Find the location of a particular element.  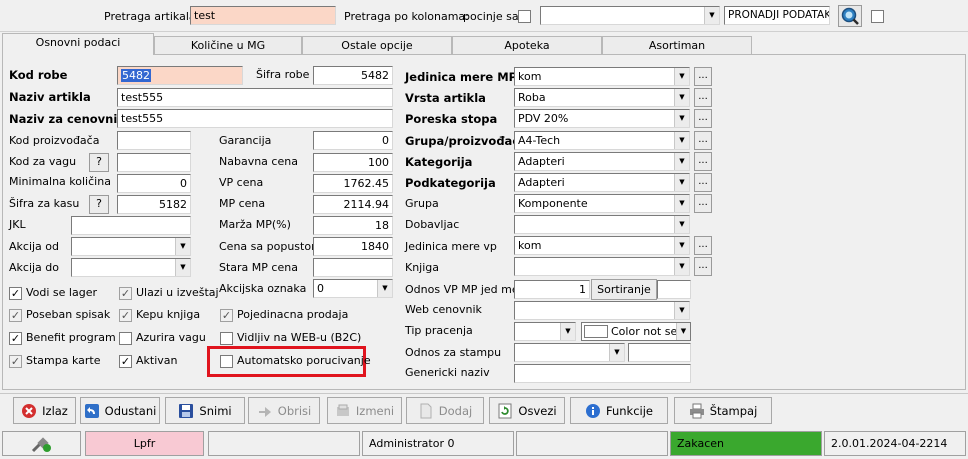

grupa-value: Komponente is located at coordinates (553, 203).